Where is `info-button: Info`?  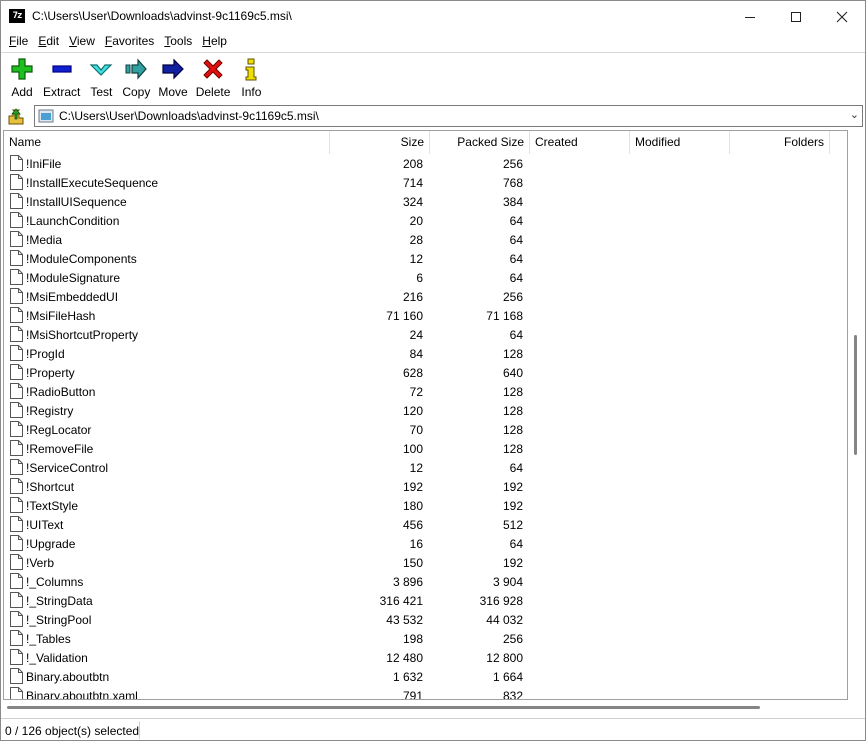 info-button: Info is located at coordinates (251, 77).